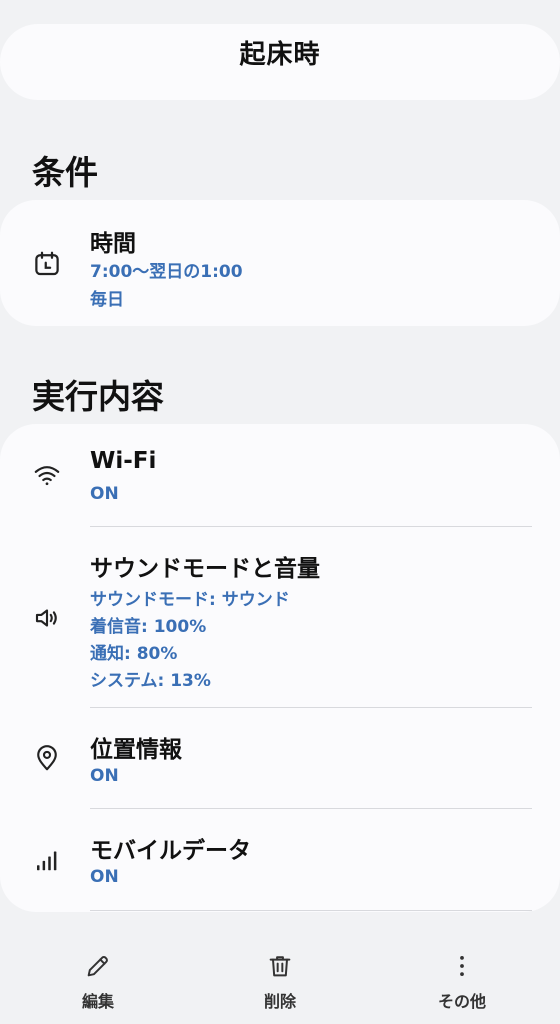 The image size is (560, 1024). Describe the element at coordinates (97, 966) in the screenshot. I see `pencil-icon` at that location.